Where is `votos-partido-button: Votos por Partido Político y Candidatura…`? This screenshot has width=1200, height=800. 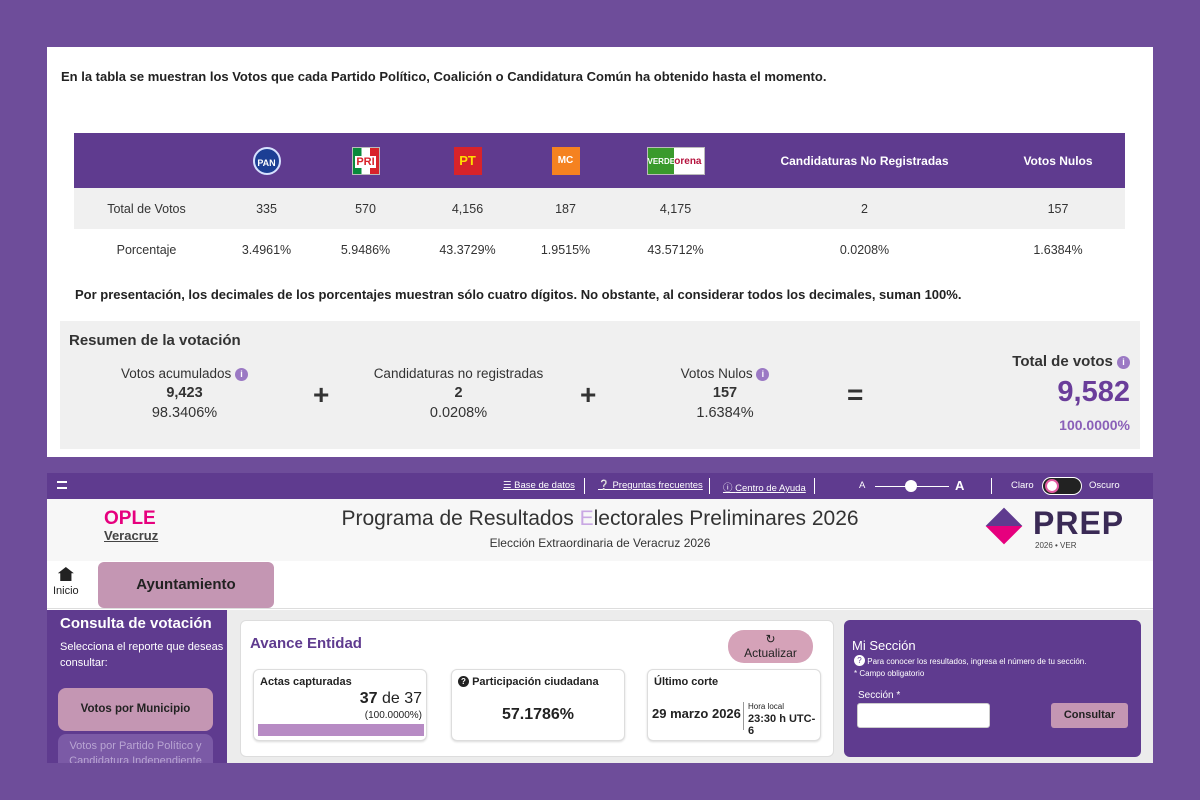 votos-partido-button: Votos por Partido Político y Candidatura… is located at coordinates (135, 748).